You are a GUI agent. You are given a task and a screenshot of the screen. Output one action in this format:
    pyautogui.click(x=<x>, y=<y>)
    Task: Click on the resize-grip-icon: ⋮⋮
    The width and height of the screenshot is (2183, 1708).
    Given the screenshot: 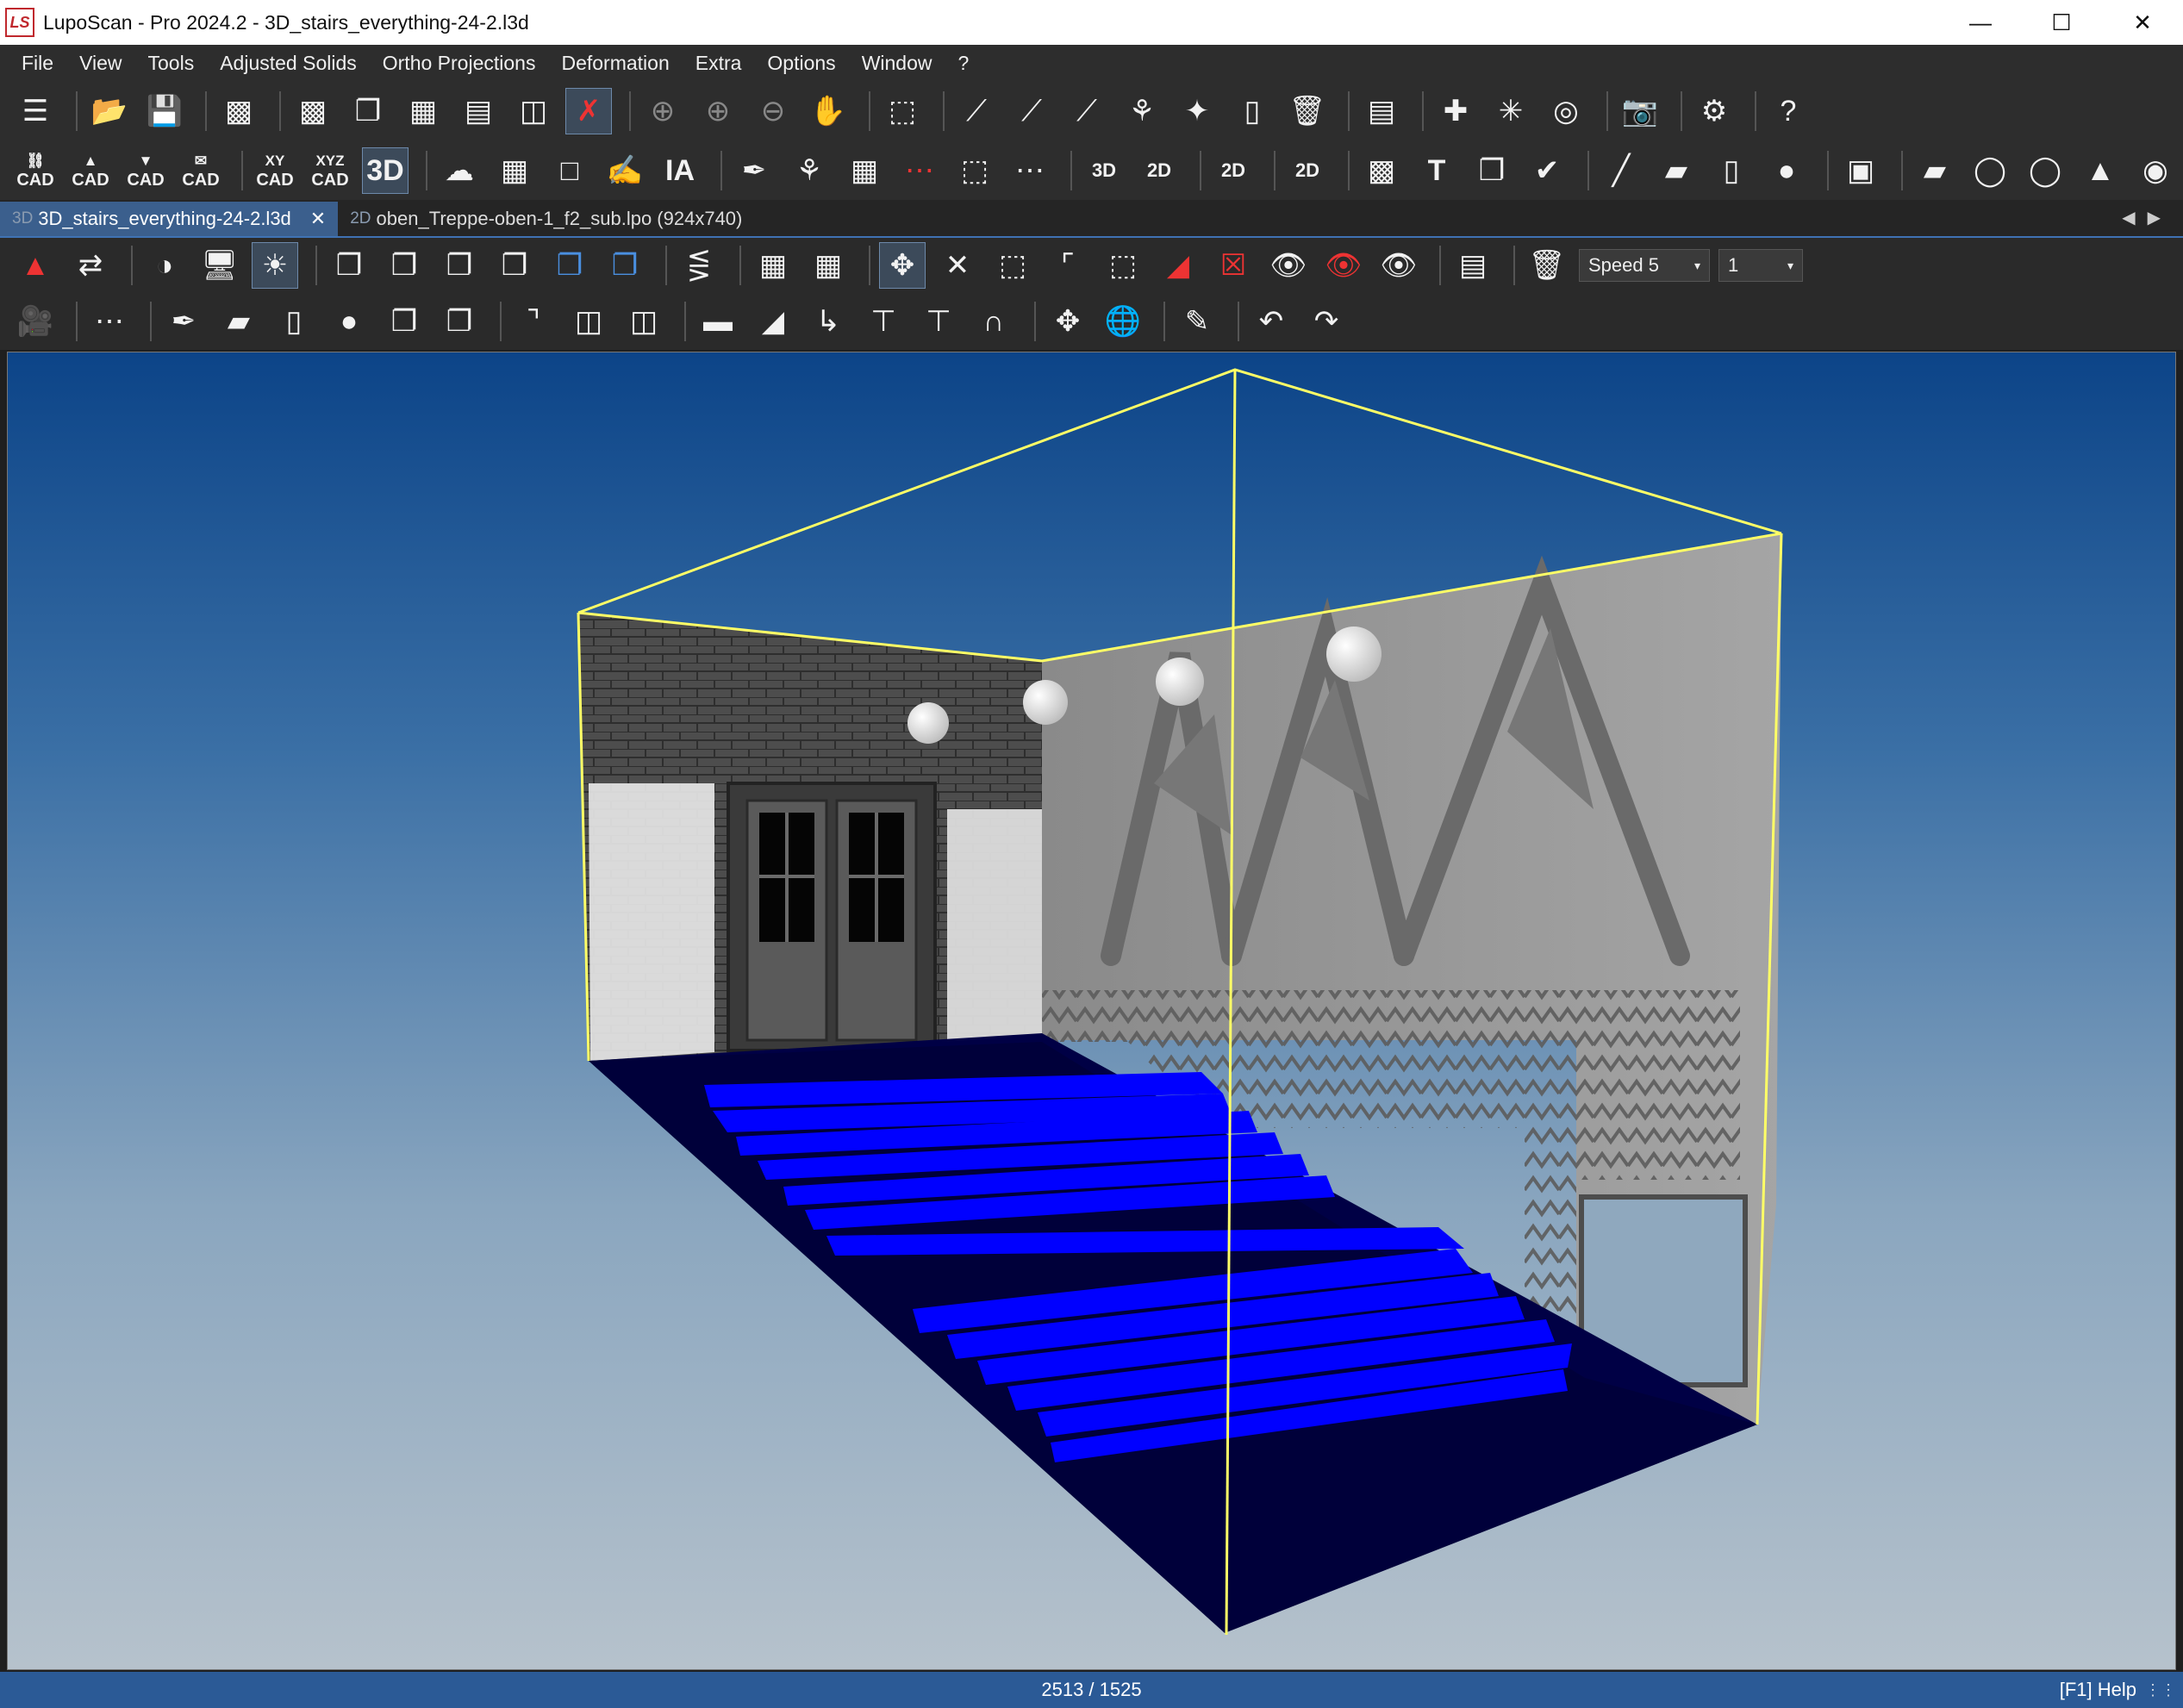 What is the action you would take?
    pyautogui.click(x=2160, y=1690)
    